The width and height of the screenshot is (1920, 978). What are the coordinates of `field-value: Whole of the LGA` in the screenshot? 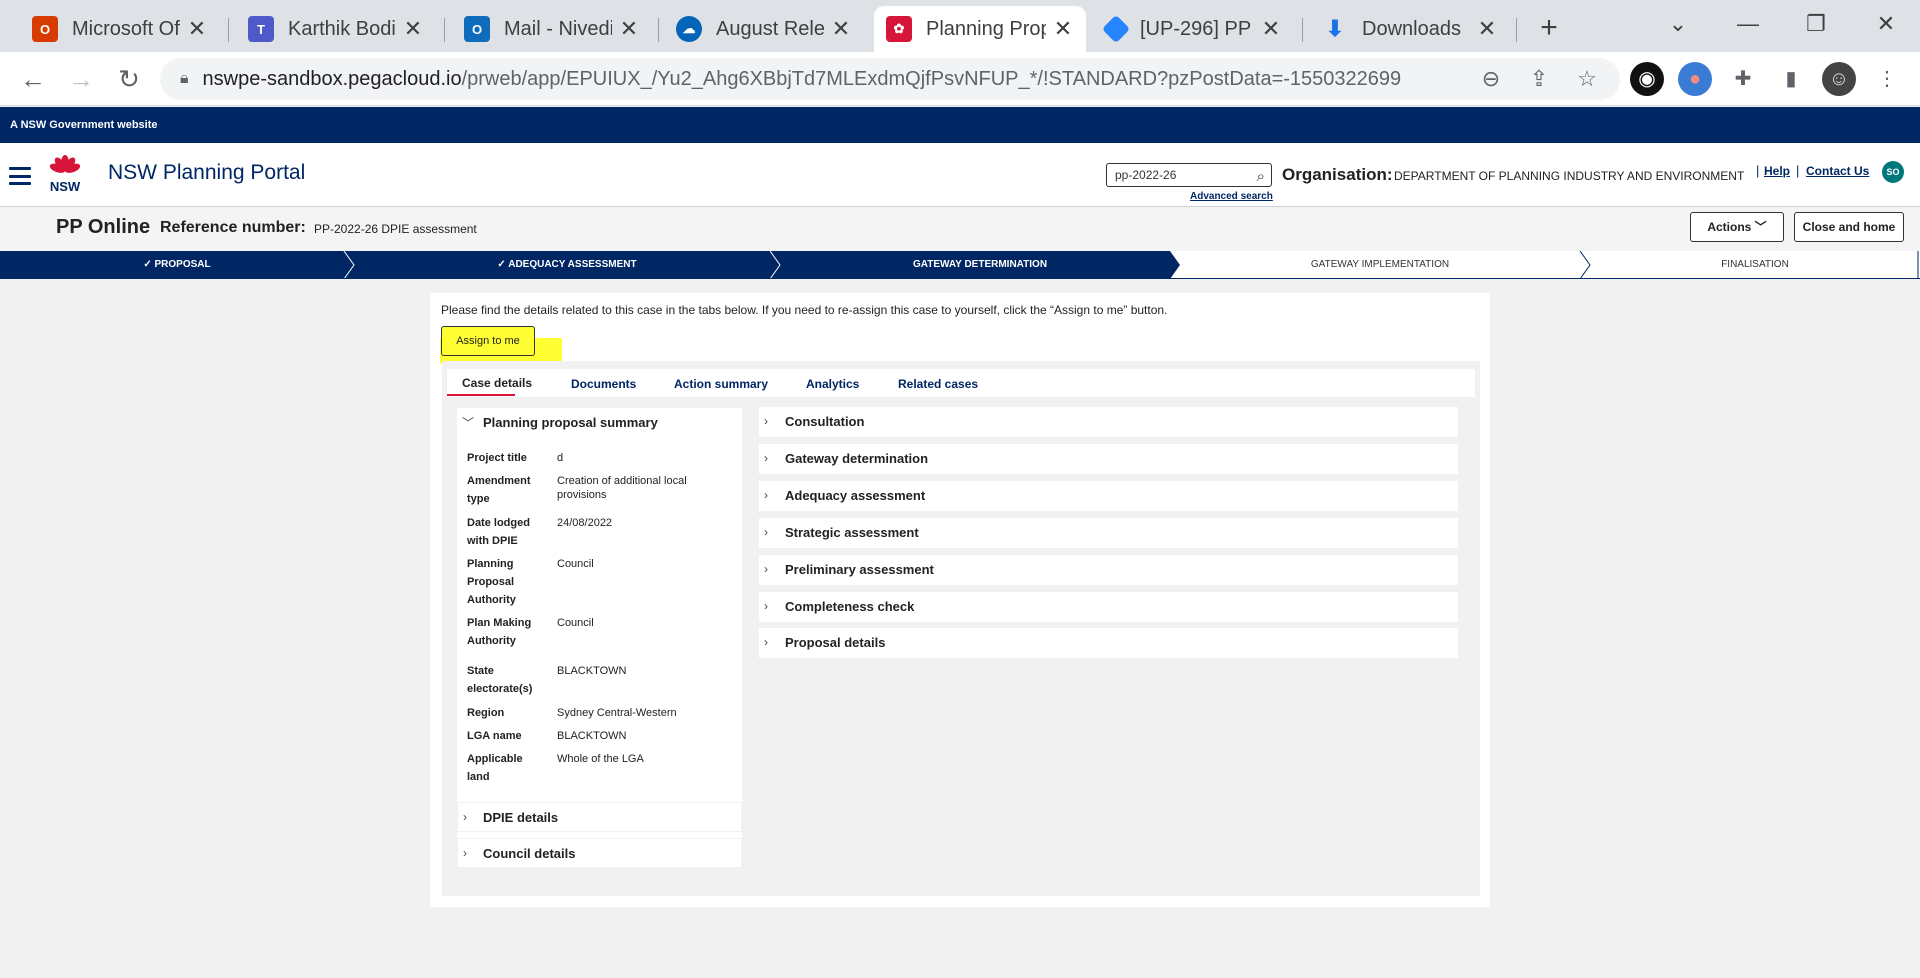 It's located at (600, 759).